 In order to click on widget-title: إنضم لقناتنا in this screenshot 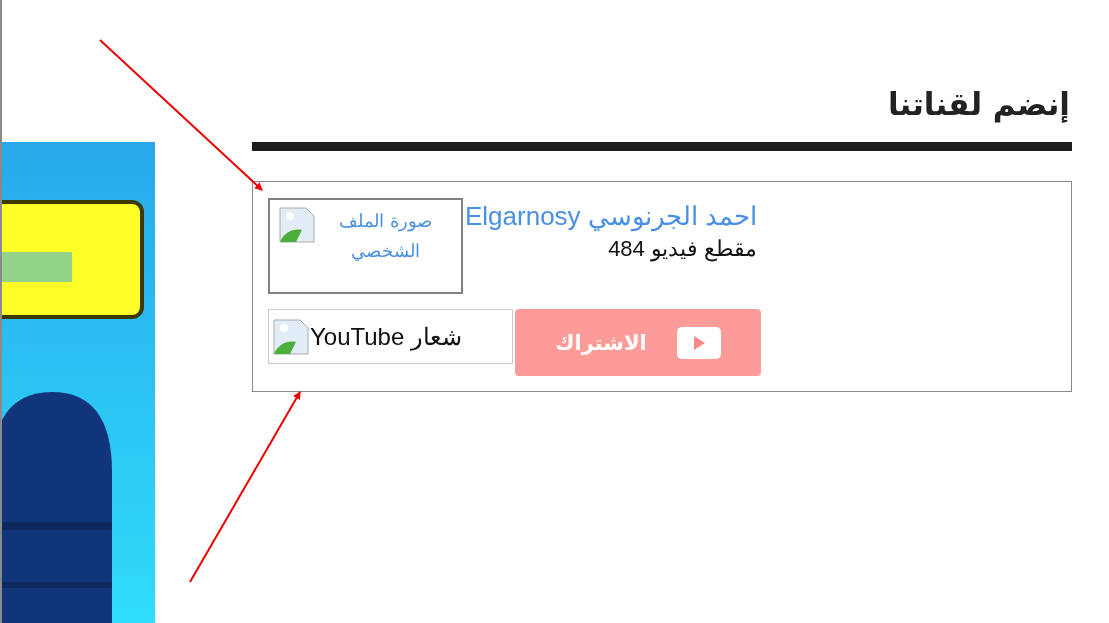, I will do `click(979, 105)`.